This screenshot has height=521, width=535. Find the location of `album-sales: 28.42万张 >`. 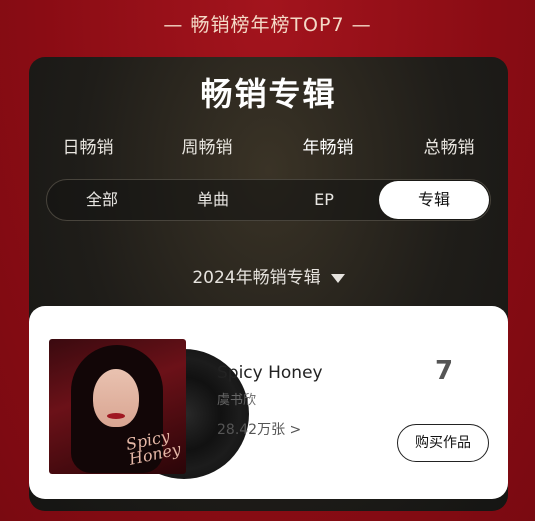

album-sales: 28.42万张 > is located at coordinates (259, 429).